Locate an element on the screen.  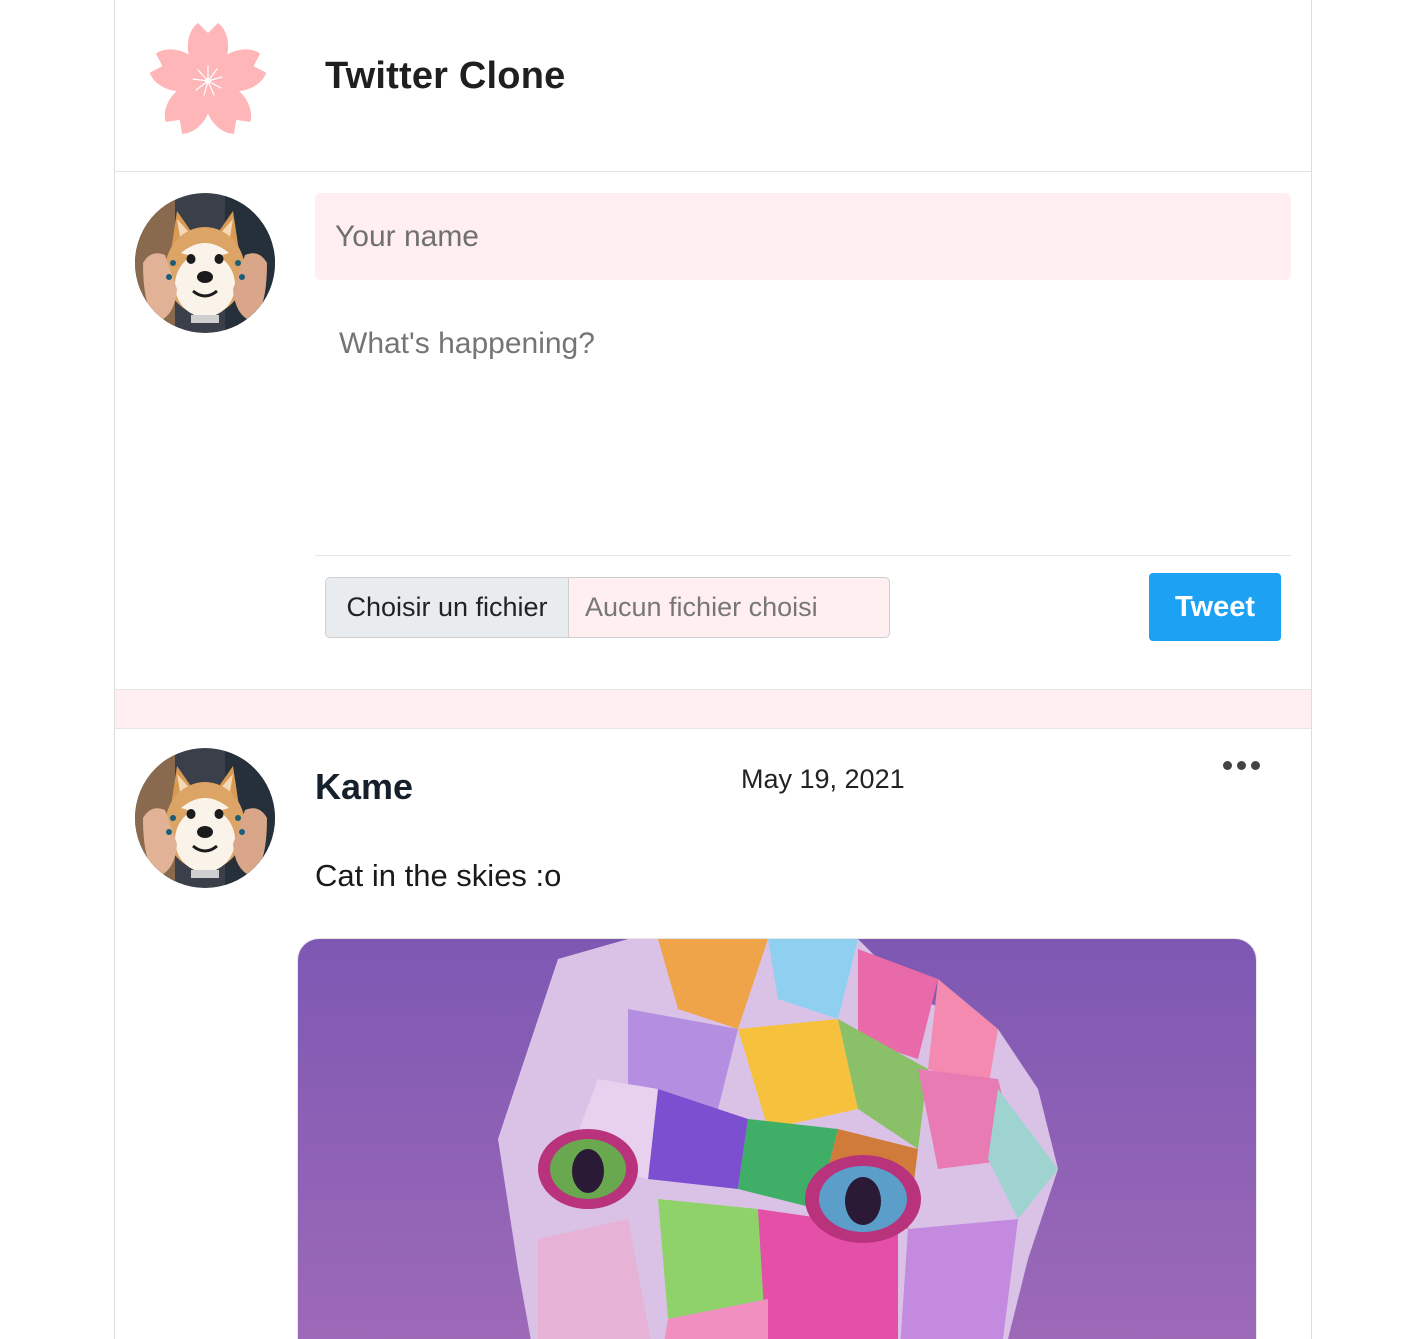
tweet-date: May 19, 2021 is located at coordinates (823, 779).